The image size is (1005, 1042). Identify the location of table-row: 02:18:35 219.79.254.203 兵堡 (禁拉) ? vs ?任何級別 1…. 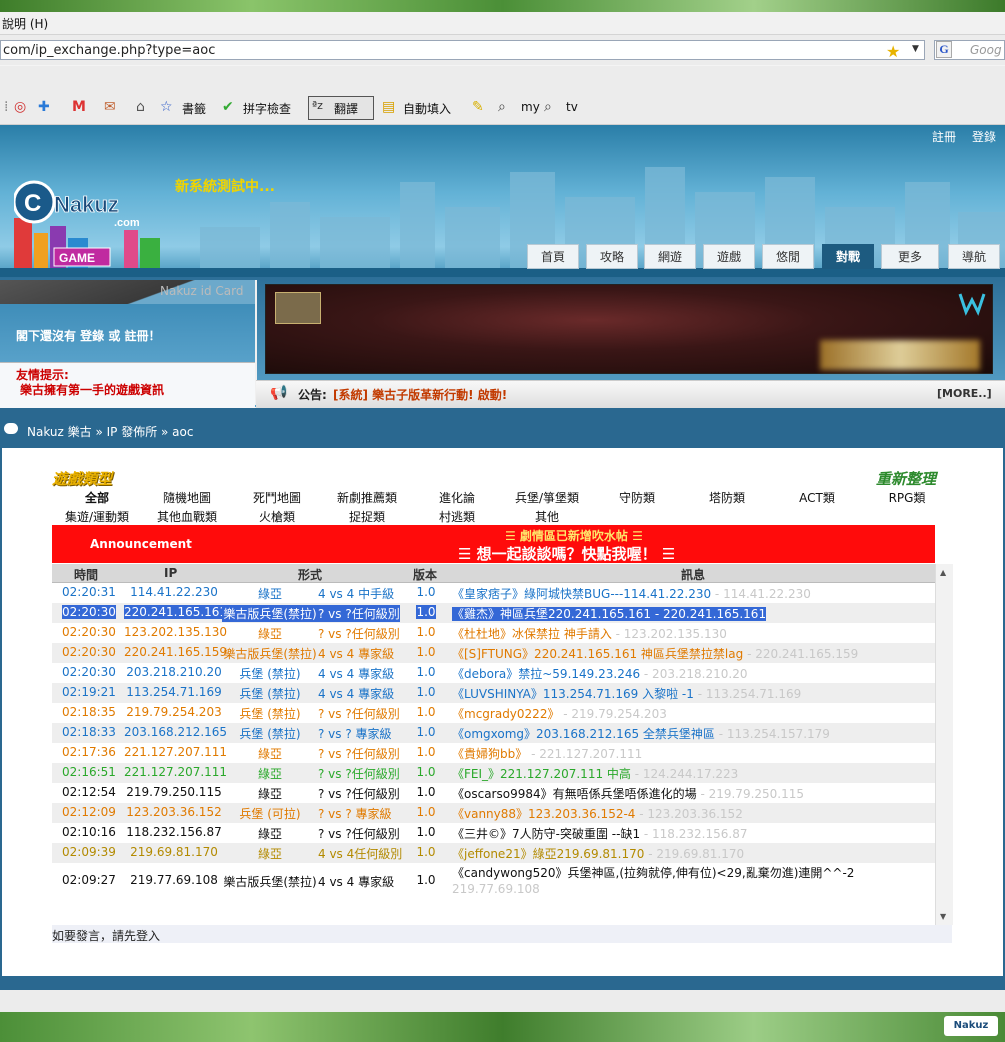
(493, 713).